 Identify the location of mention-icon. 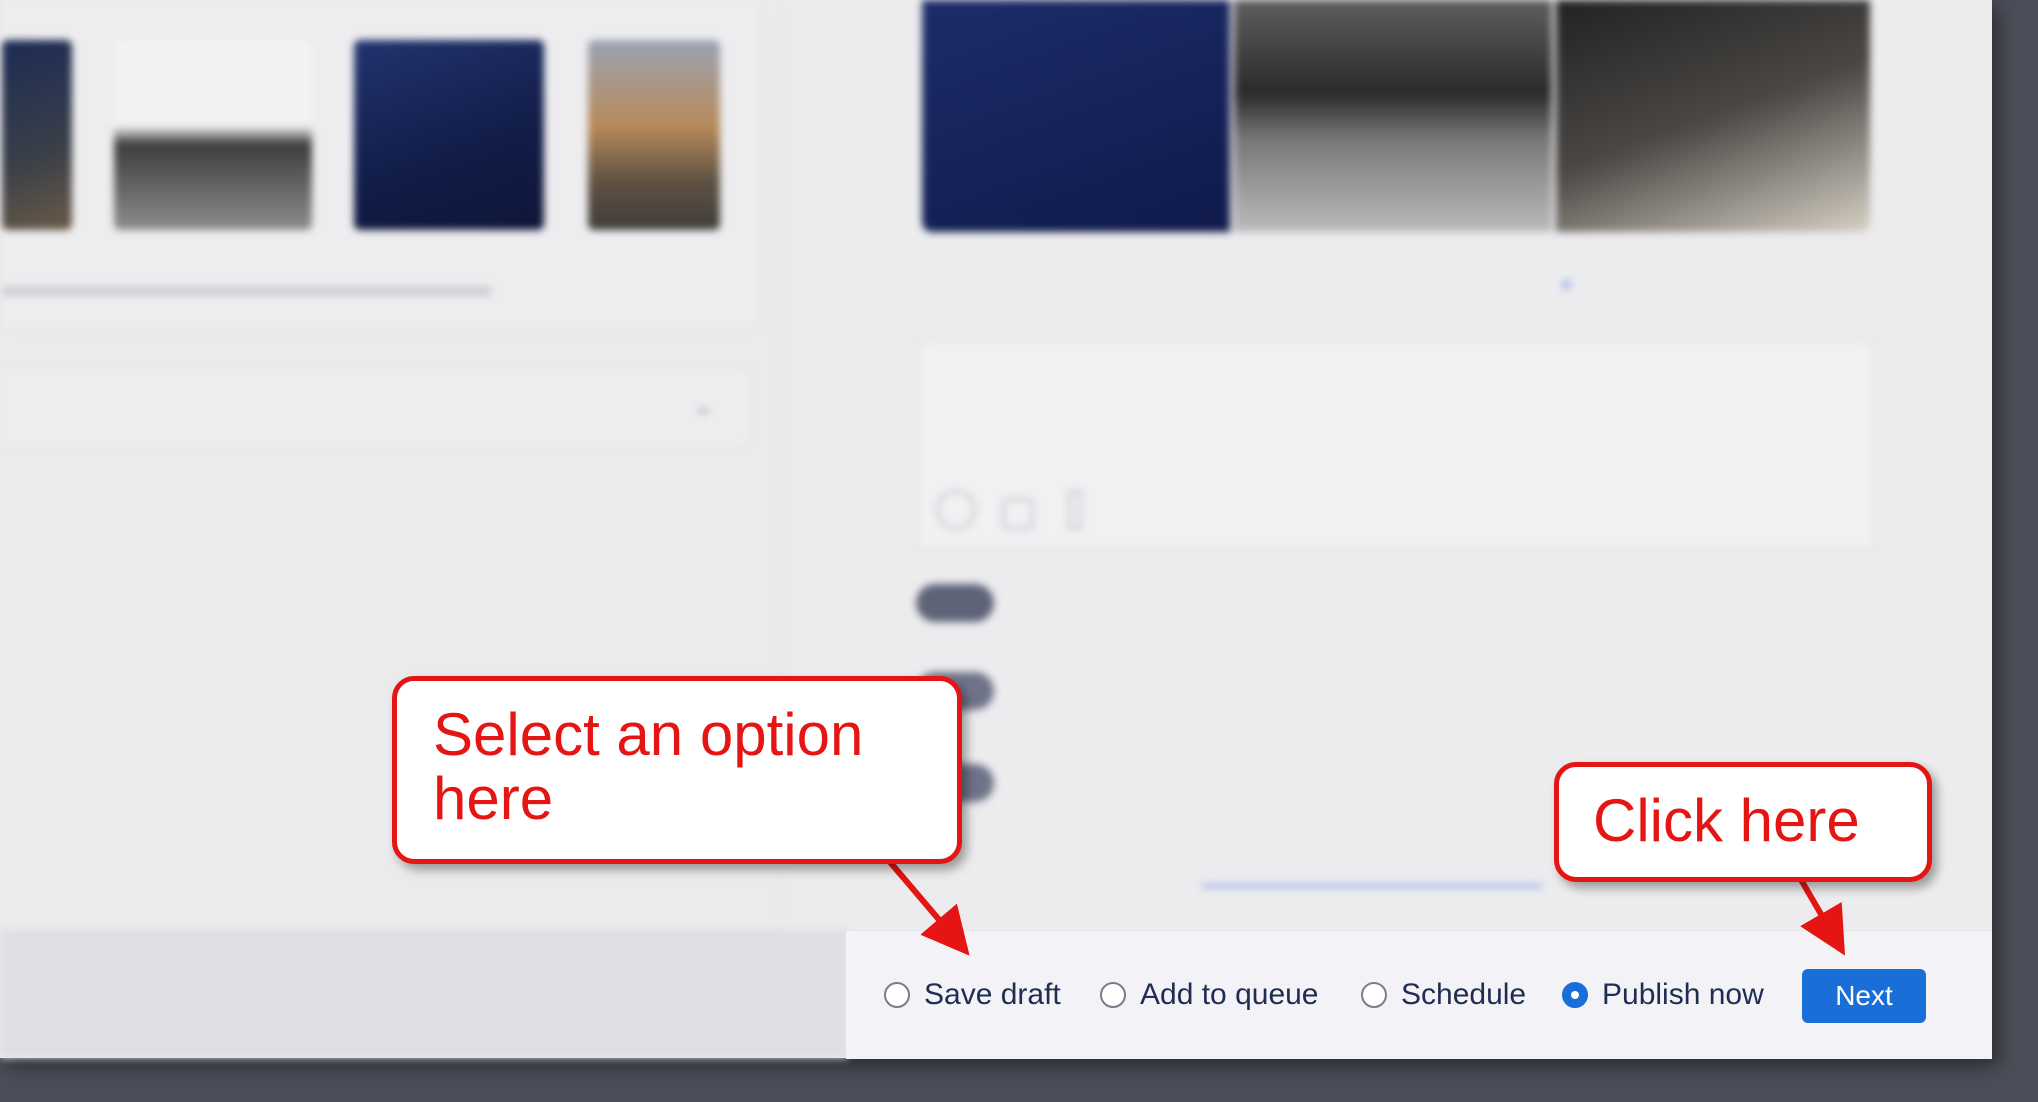
(1075, 510).